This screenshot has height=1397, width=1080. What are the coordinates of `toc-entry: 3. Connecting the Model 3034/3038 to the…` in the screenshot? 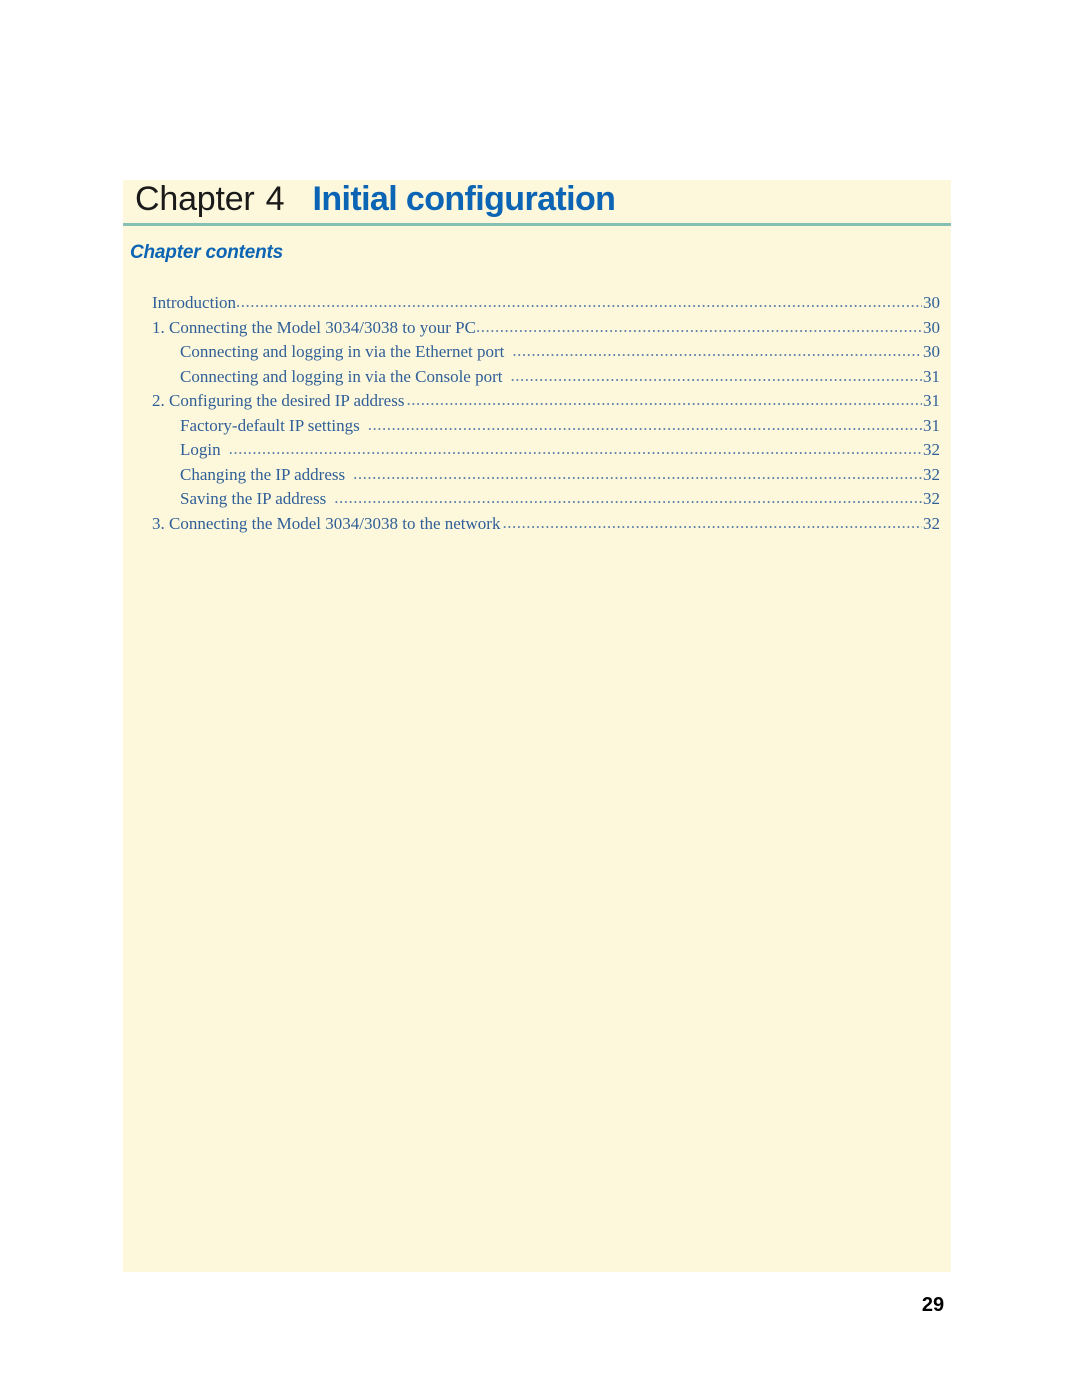 It's located at (537, 526).